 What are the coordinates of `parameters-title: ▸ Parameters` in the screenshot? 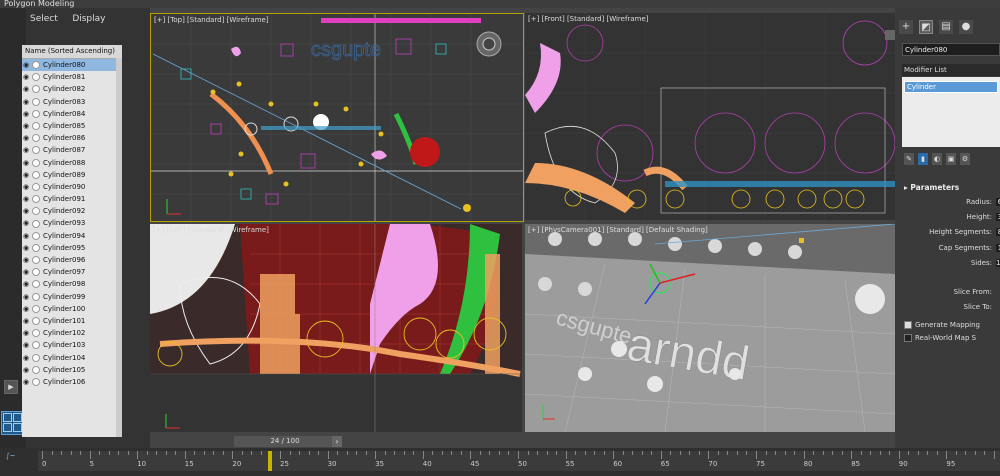 It's located at (952, 187).